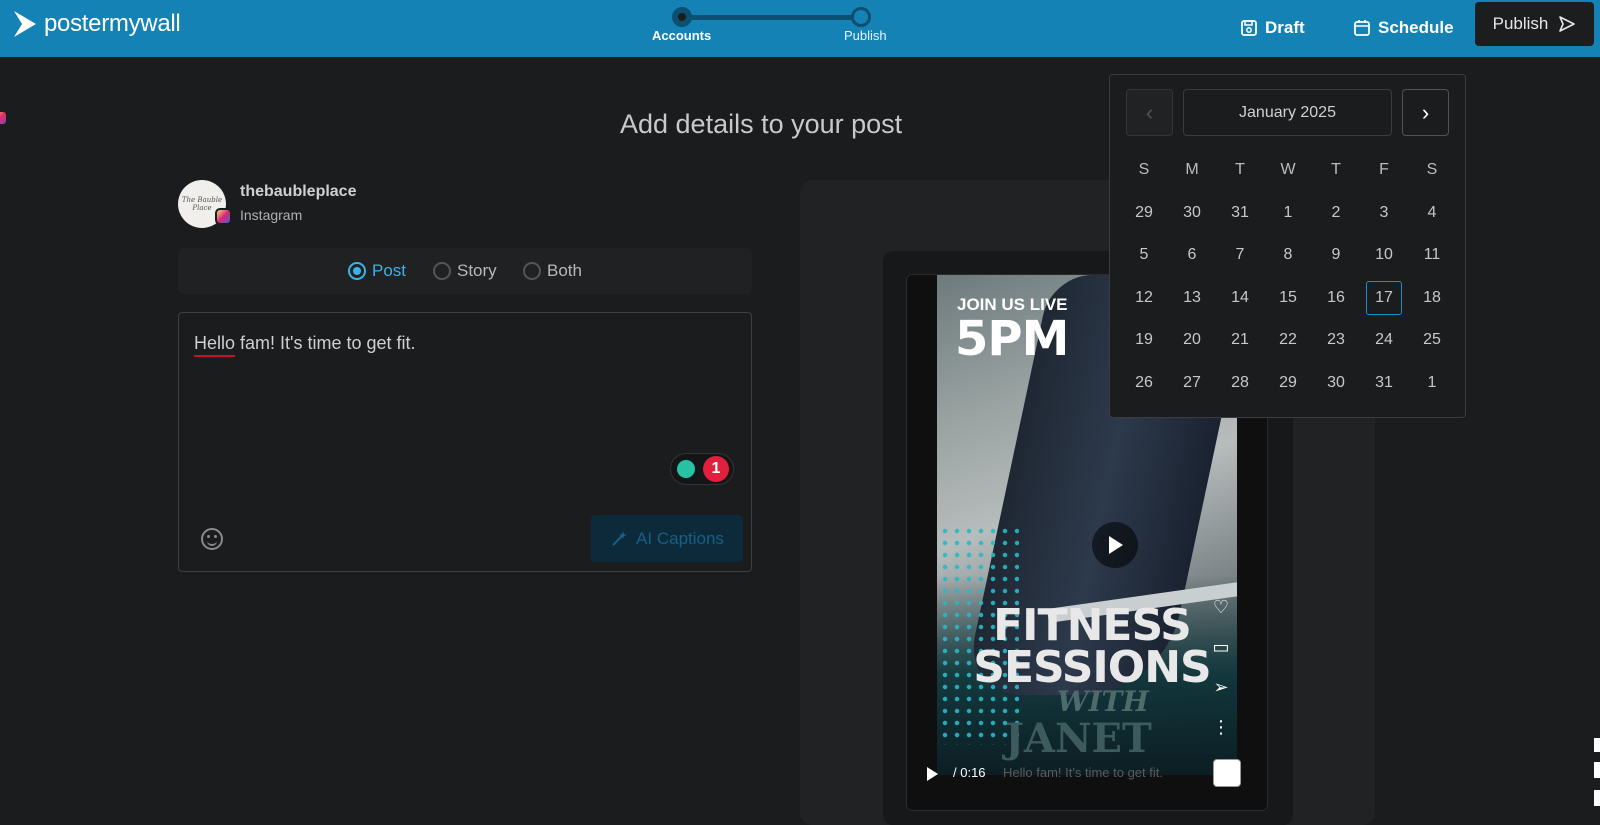  I want to click on calendar-day: 26, so click(1144, 383).